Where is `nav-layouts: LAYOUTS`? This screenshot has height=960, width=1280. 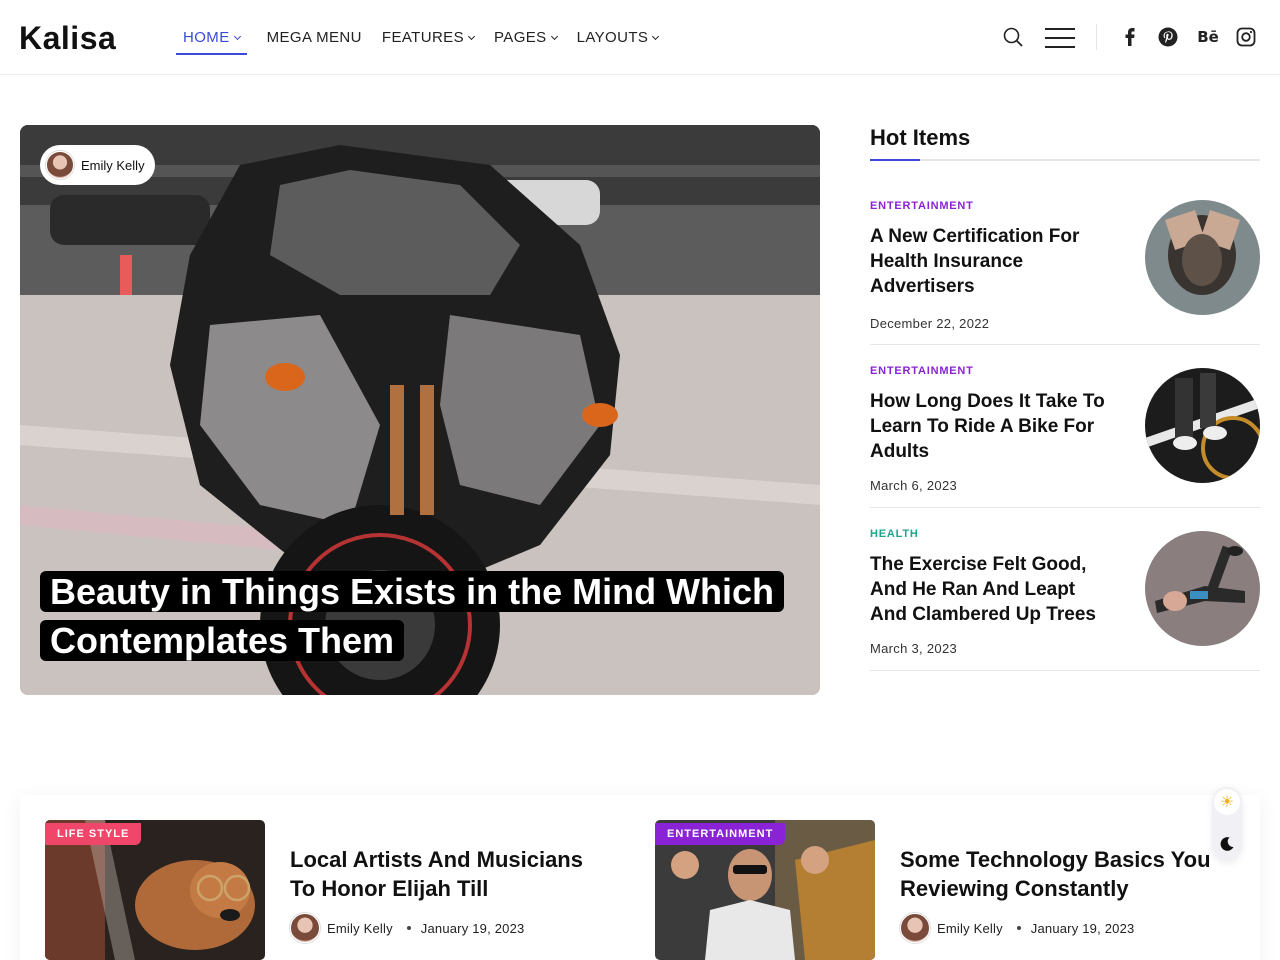 nav-layouts: LAYOUTS is located at coordinates (618, 38).